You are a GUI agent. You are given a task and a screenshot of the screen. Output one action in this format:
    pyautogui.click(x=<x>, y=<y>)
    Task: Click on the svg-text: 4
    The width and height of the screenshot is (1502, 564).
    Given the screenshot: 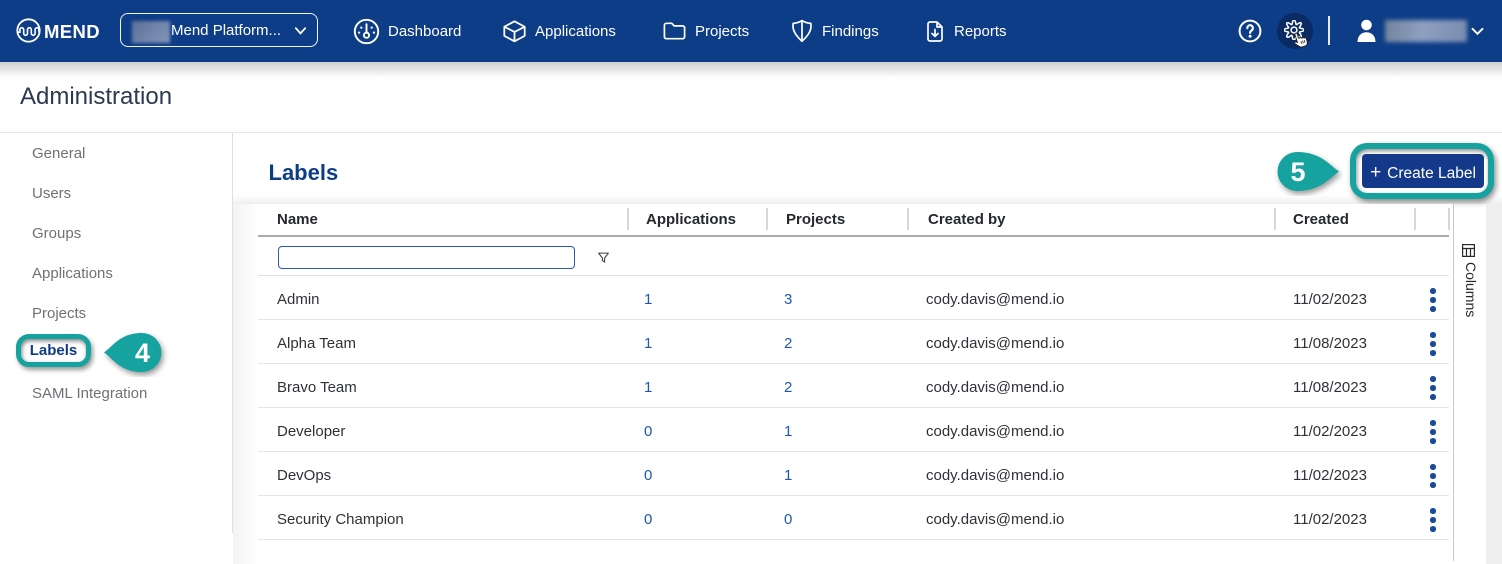 What is the action you would take?
    pyautogui.click(x=142, y=353)
    